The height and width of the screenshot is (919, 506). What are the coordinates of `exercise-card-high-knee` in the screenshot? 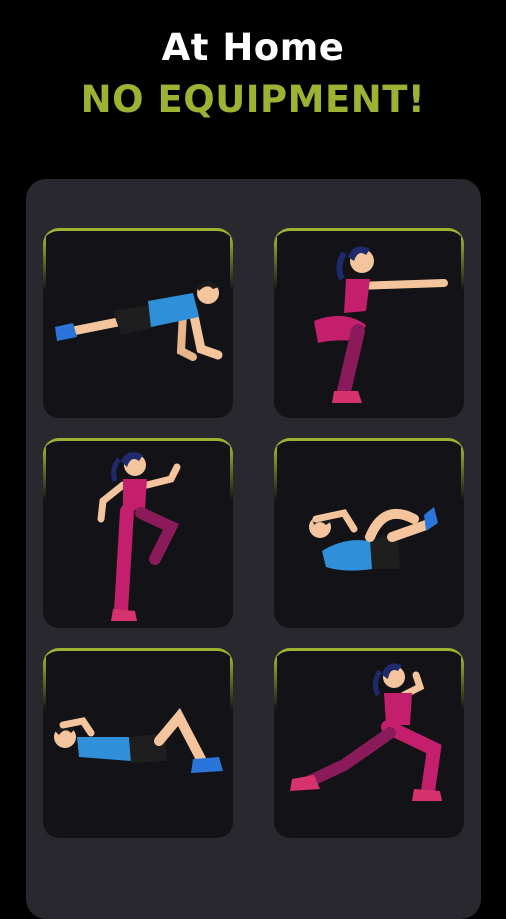 It's located at (138, 533).